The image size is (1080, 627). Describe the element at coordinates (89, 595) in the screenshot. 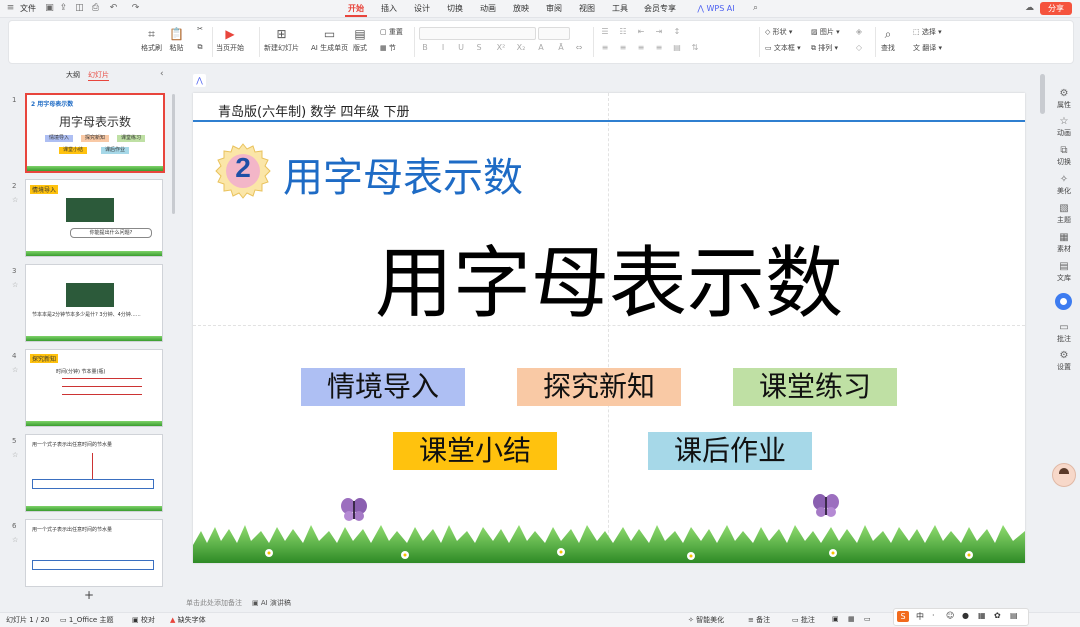

I see `add-slide-icon: +` at that location.